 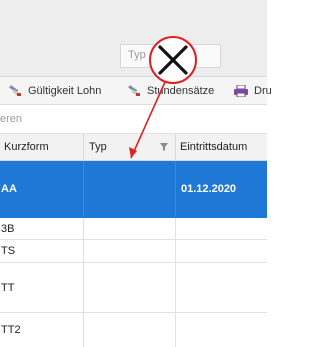 I want to click on cell-kurzform: AA, so click(x=42, y=189).